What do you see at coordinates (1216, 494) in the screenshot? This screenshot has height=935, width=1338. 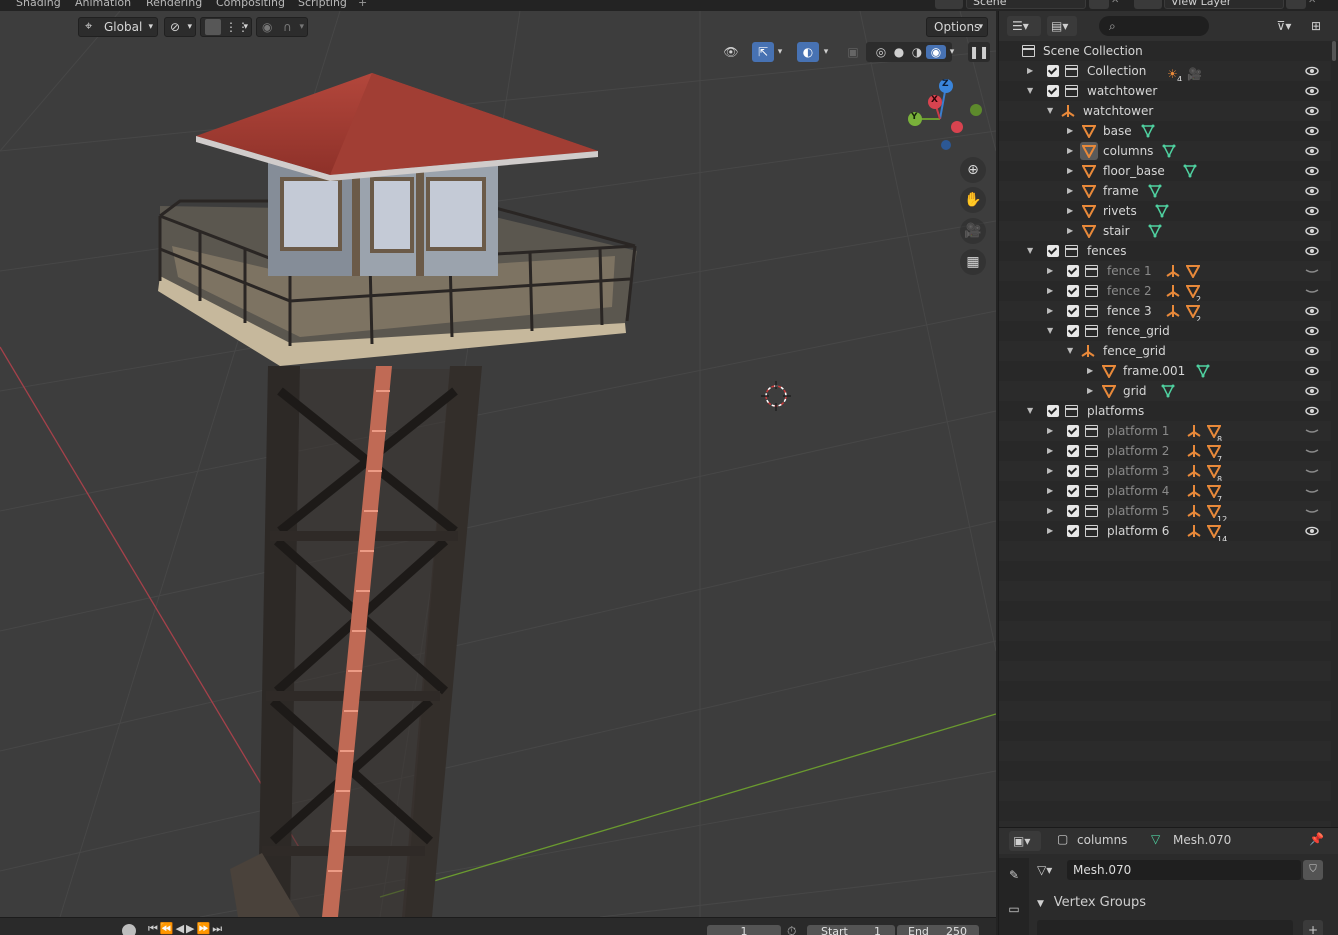 I see `mesh-object-icon: 7` at bounding box center [1216, 494].